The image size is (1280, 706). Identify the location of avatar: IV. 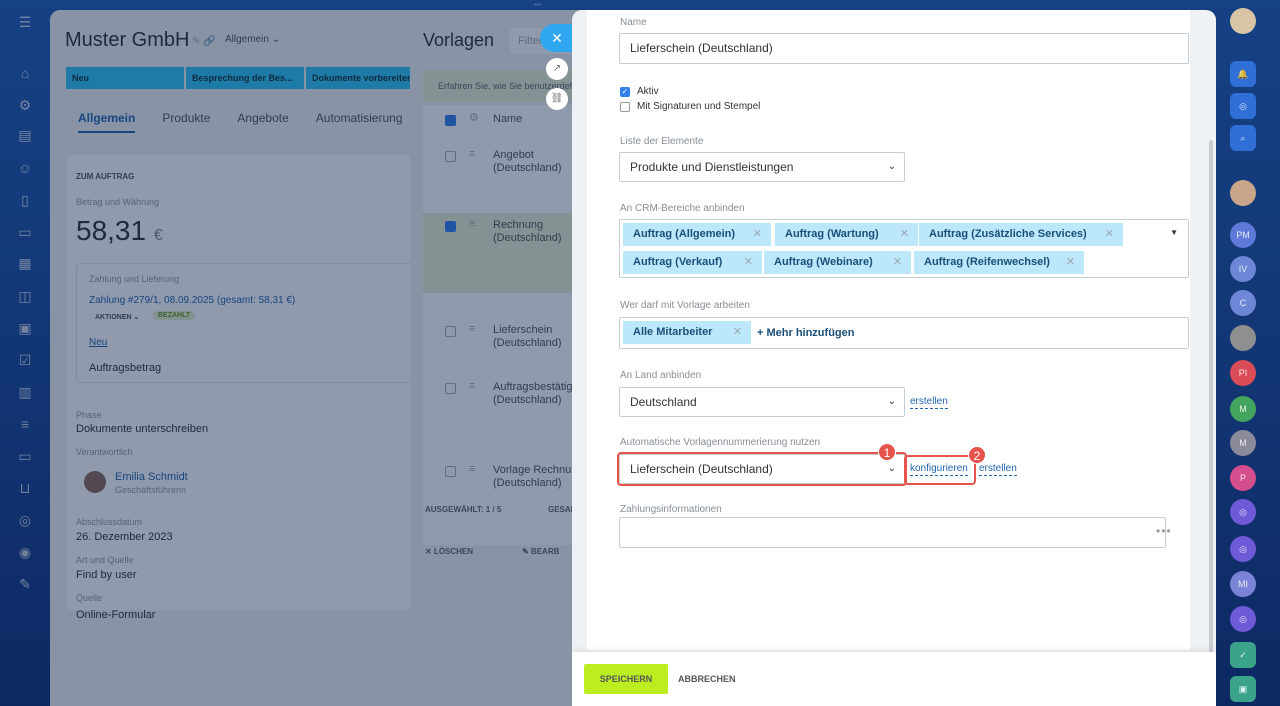
(1243, 269).